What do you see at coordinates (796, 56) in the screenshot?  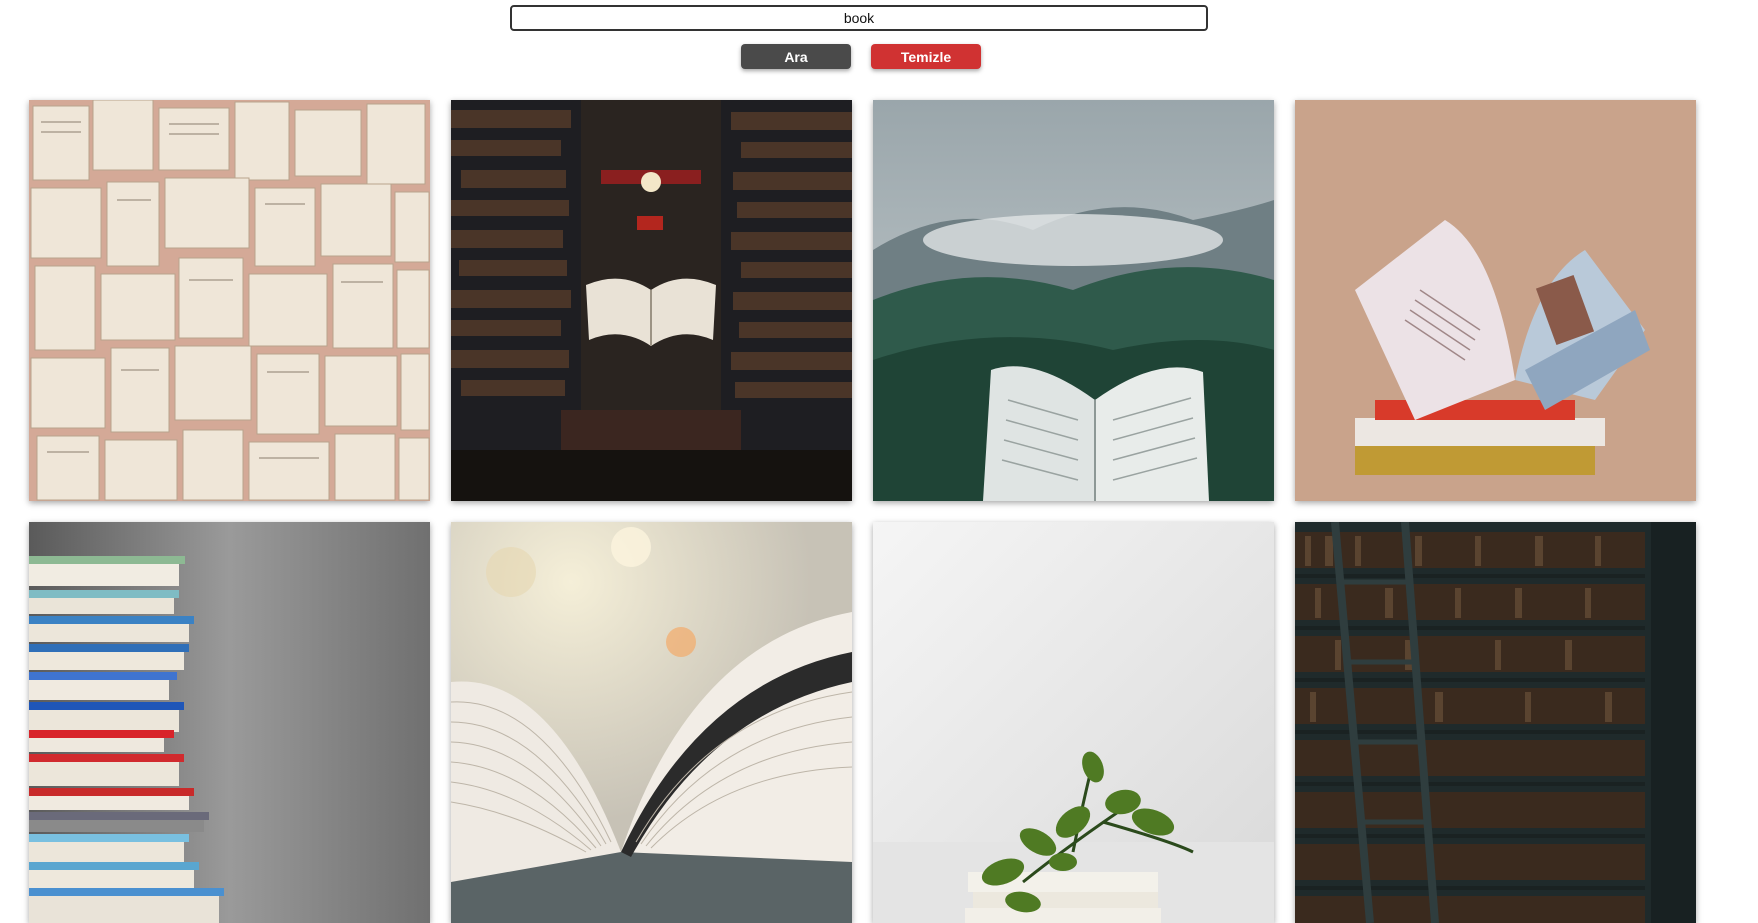 I see `search-button: Ara` at bounding box center [796, 56].